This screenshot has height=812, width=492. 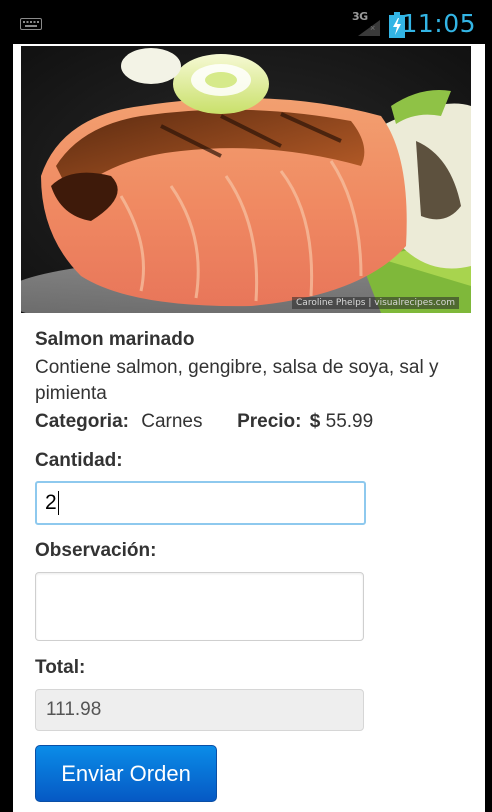 What do you see at coordinates (315, 421) in the screenshot?
I see `price-currency: $` at bounding box center [315, 421].